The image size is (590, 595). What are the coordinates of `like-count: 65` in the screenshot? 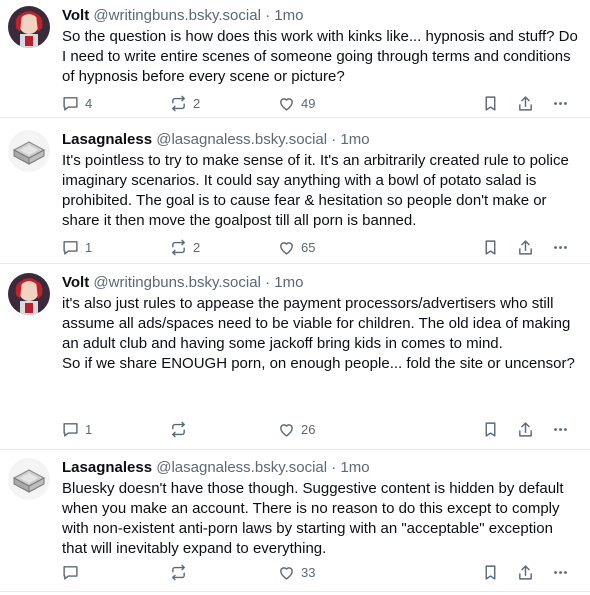 It's located at (308, 247).